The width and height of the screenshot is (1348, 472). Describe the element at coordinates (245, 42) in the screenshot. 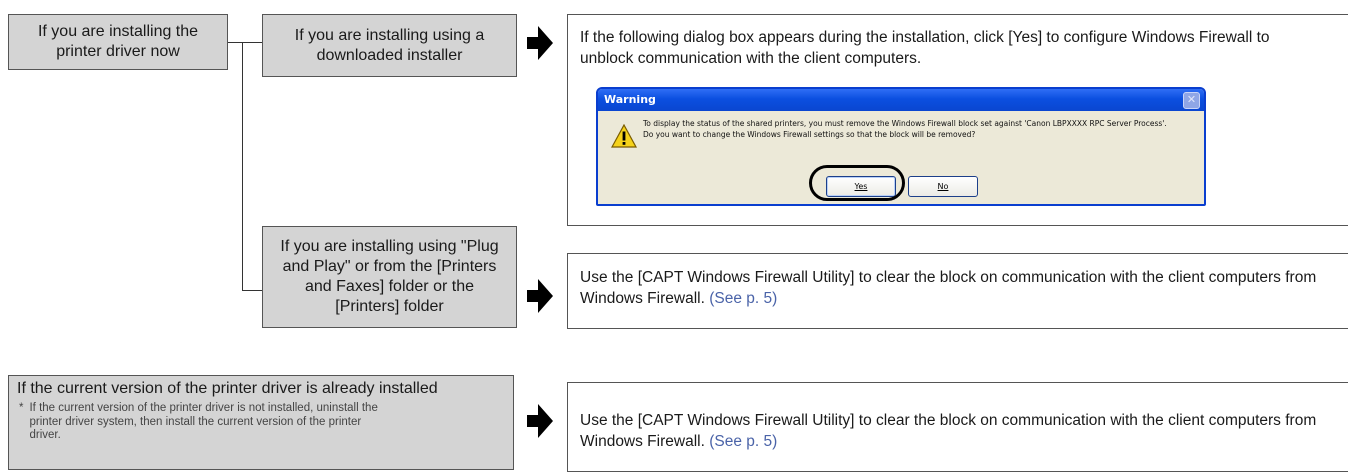

I see `connector-top-h1` at that location.